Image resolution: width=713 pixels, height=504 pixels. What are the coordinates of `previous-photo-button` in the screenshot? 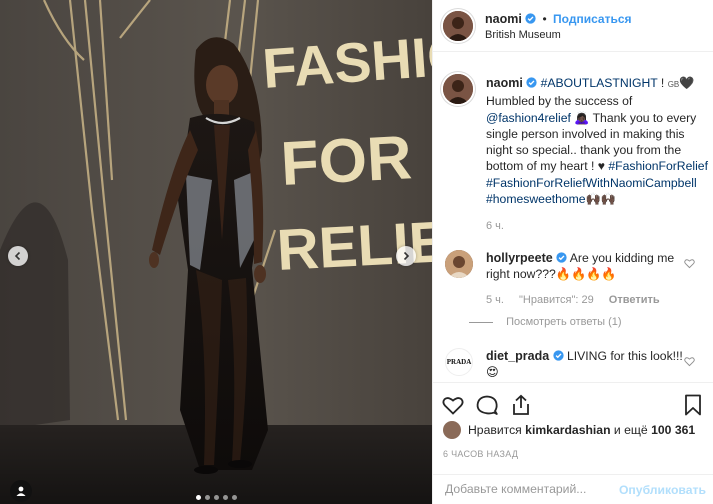 It's located at (18, 256).